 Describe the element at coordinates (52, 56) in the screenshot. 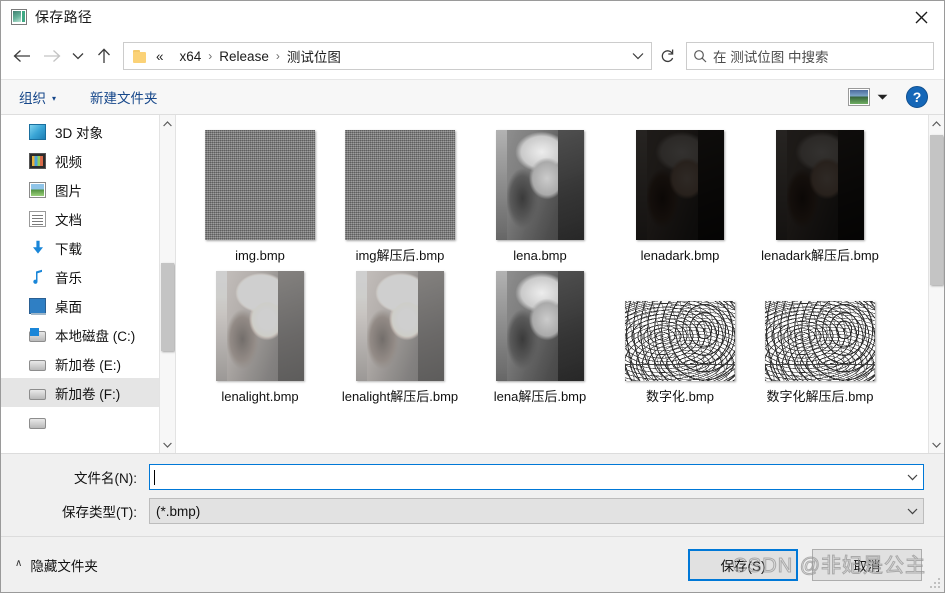

I see `forward-icon` at that location.